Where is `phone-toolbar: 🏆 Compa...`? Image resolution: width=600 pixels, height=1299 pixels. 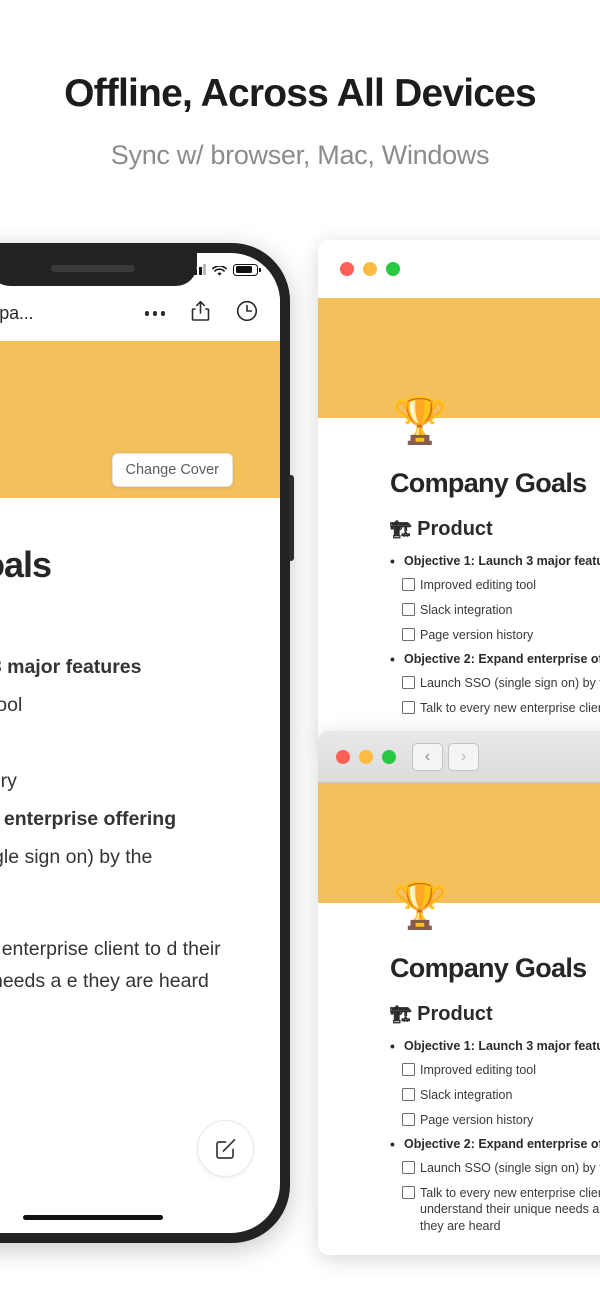
phone-toolbar: 🏆 Compa... is located at coordinates (140, 313).